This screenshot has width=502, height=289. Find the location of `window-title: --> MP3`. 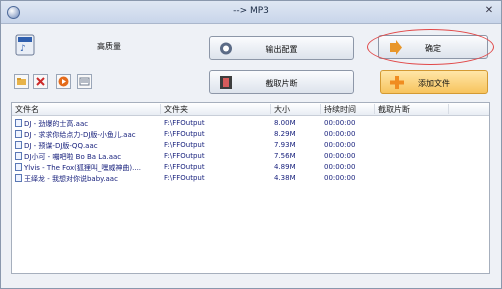

window-title: --> MP3 is located at coordinates (251, 11).